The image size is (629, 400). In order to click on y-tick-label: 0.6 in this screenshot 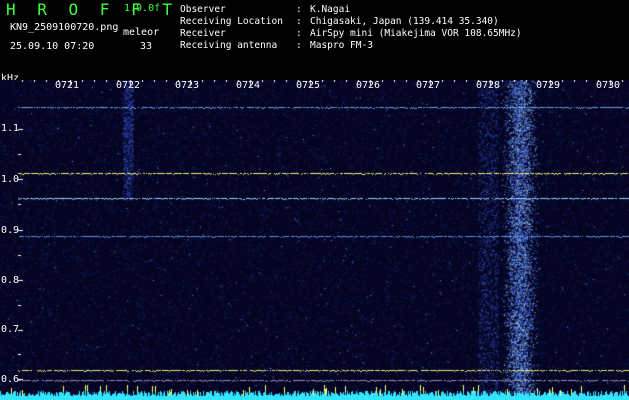, I will do `click(10, 379)`.